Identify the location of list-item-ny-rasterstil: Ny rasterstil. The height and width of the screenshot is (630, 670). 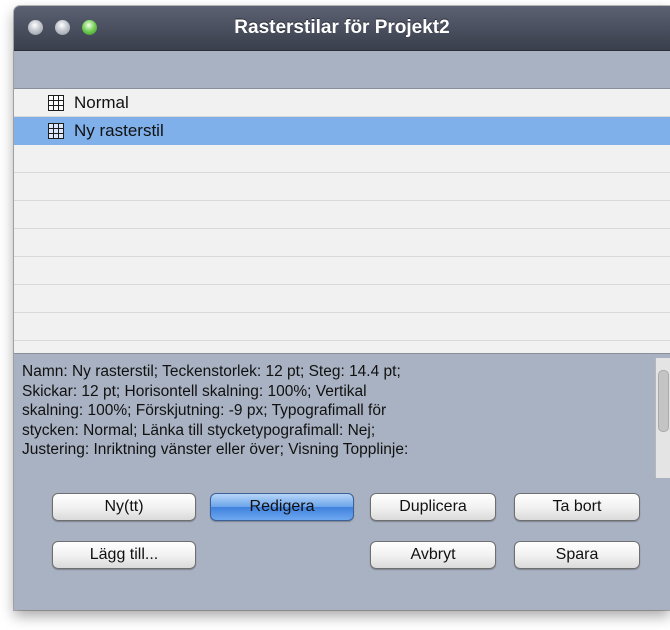
(342, 131).